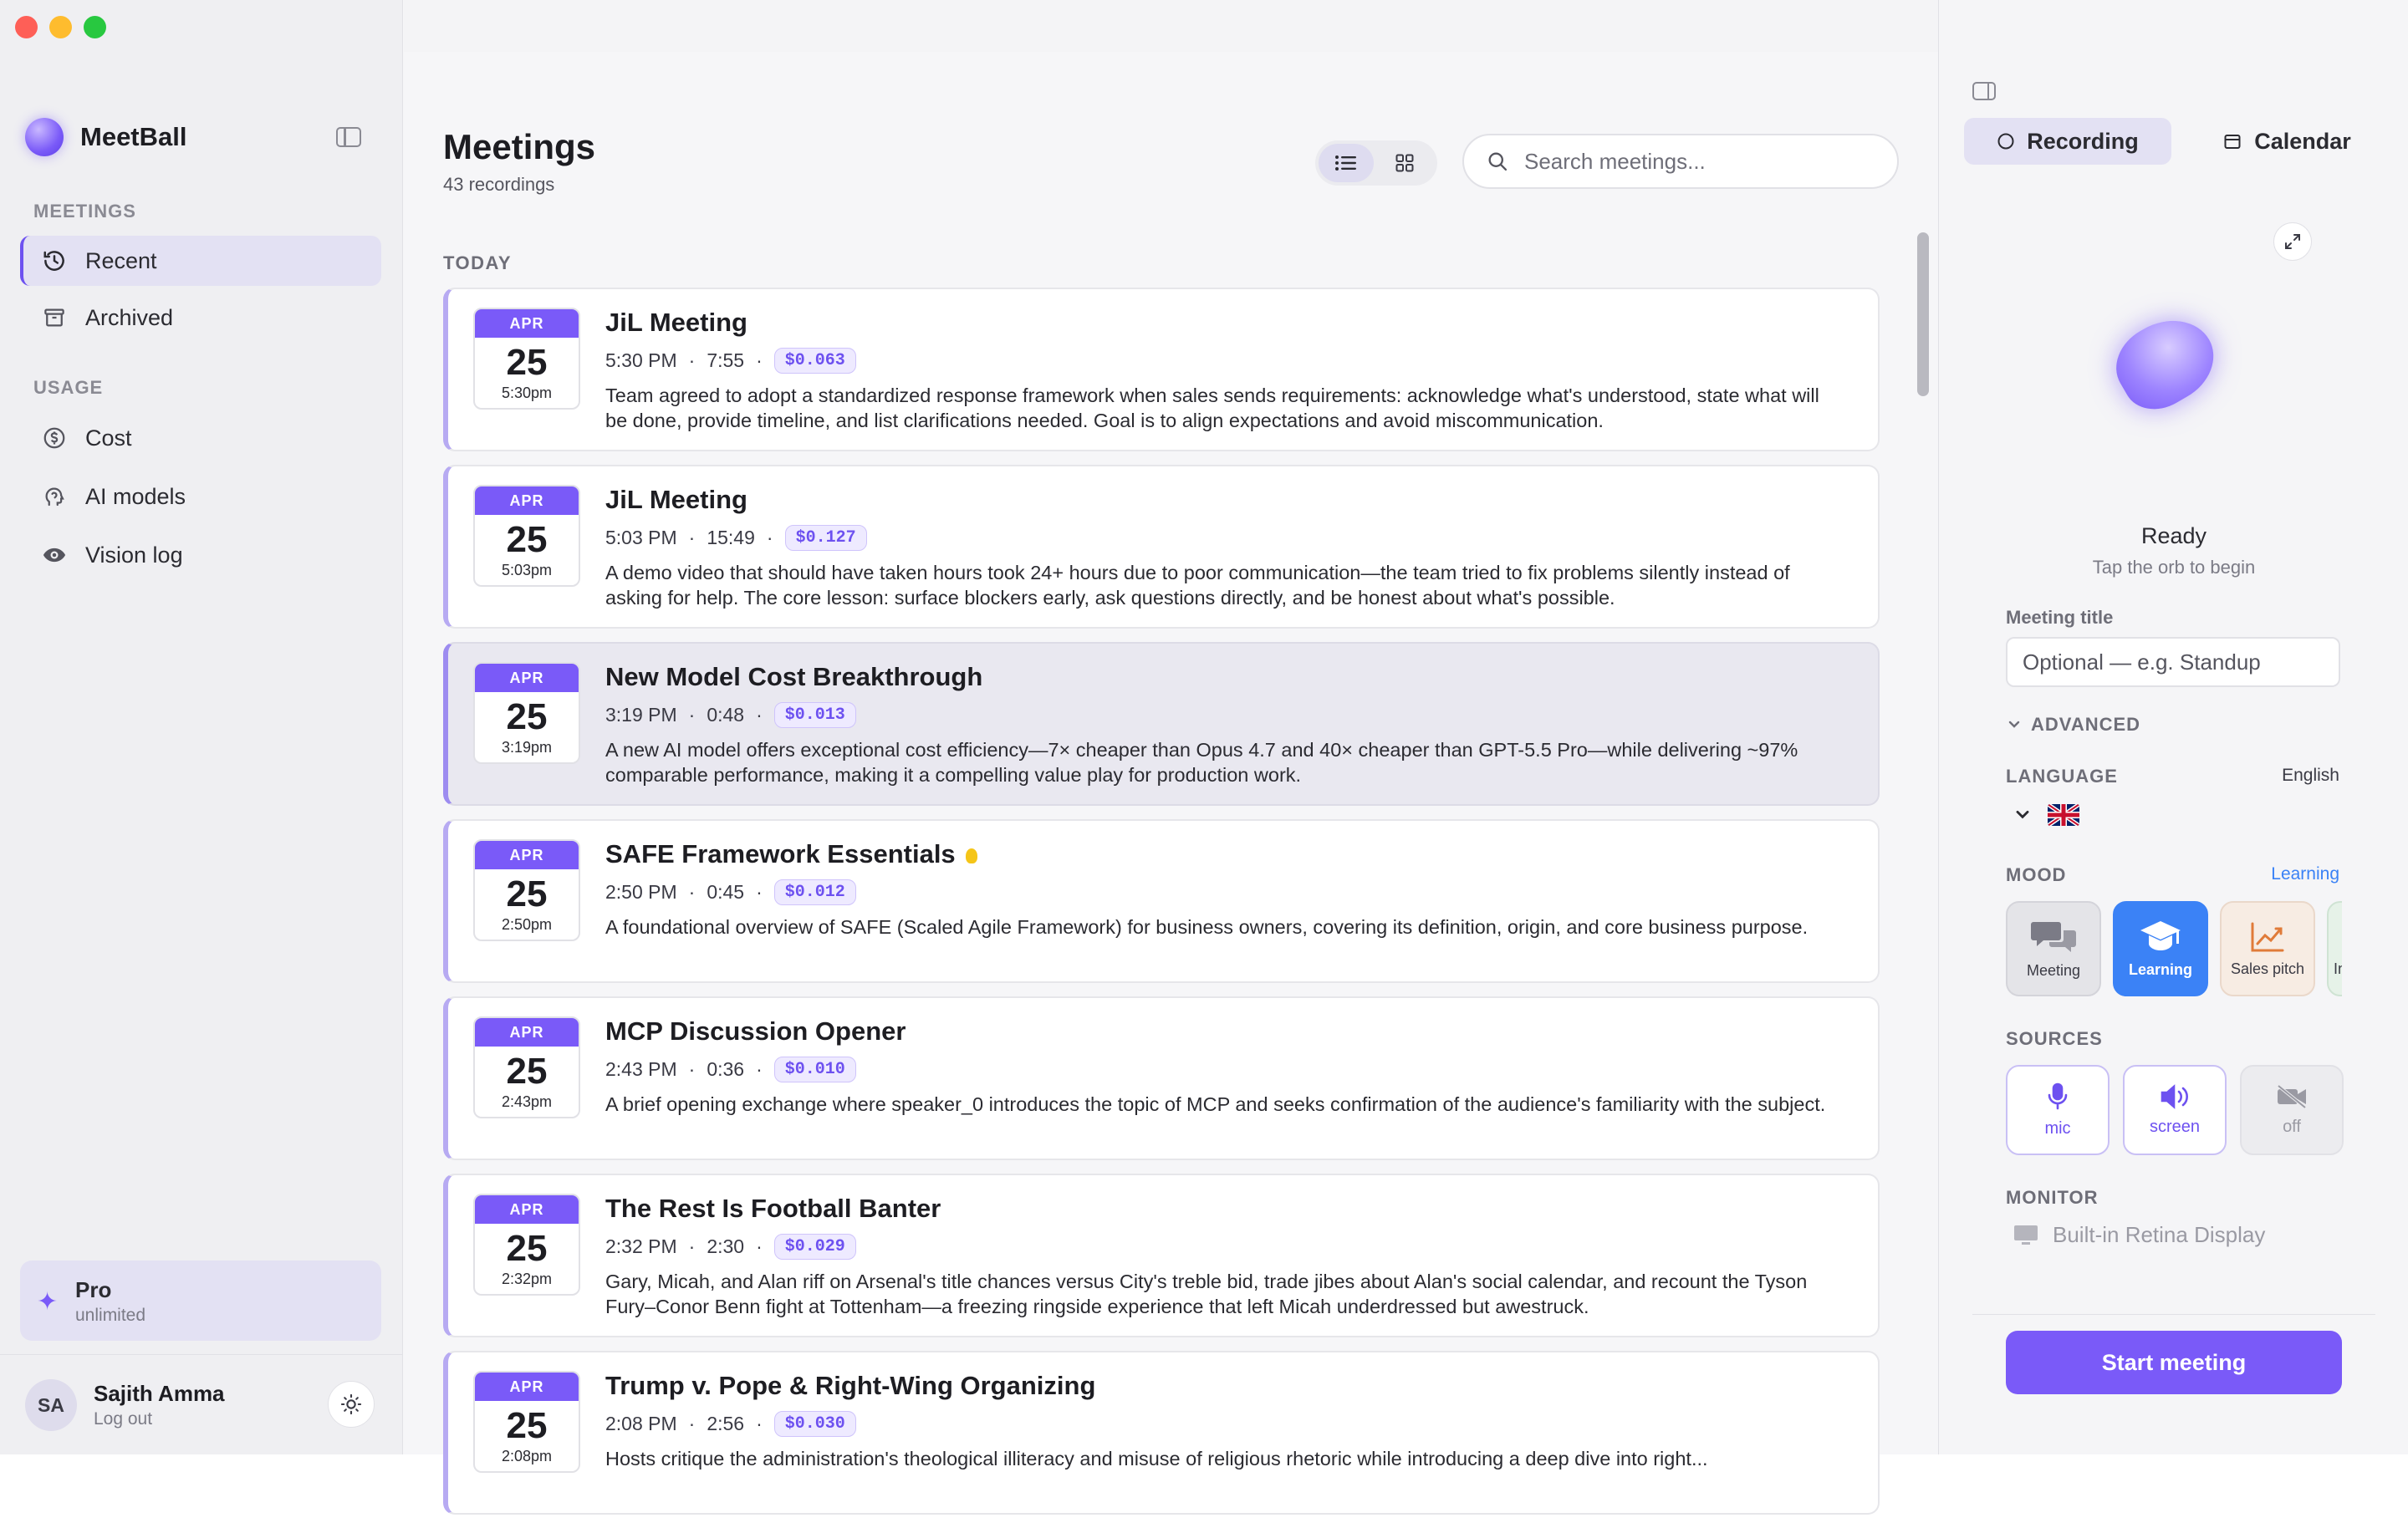 This screenshot has height=1528, width=2408. I want to click on sun-icon, so click(351, 1404).